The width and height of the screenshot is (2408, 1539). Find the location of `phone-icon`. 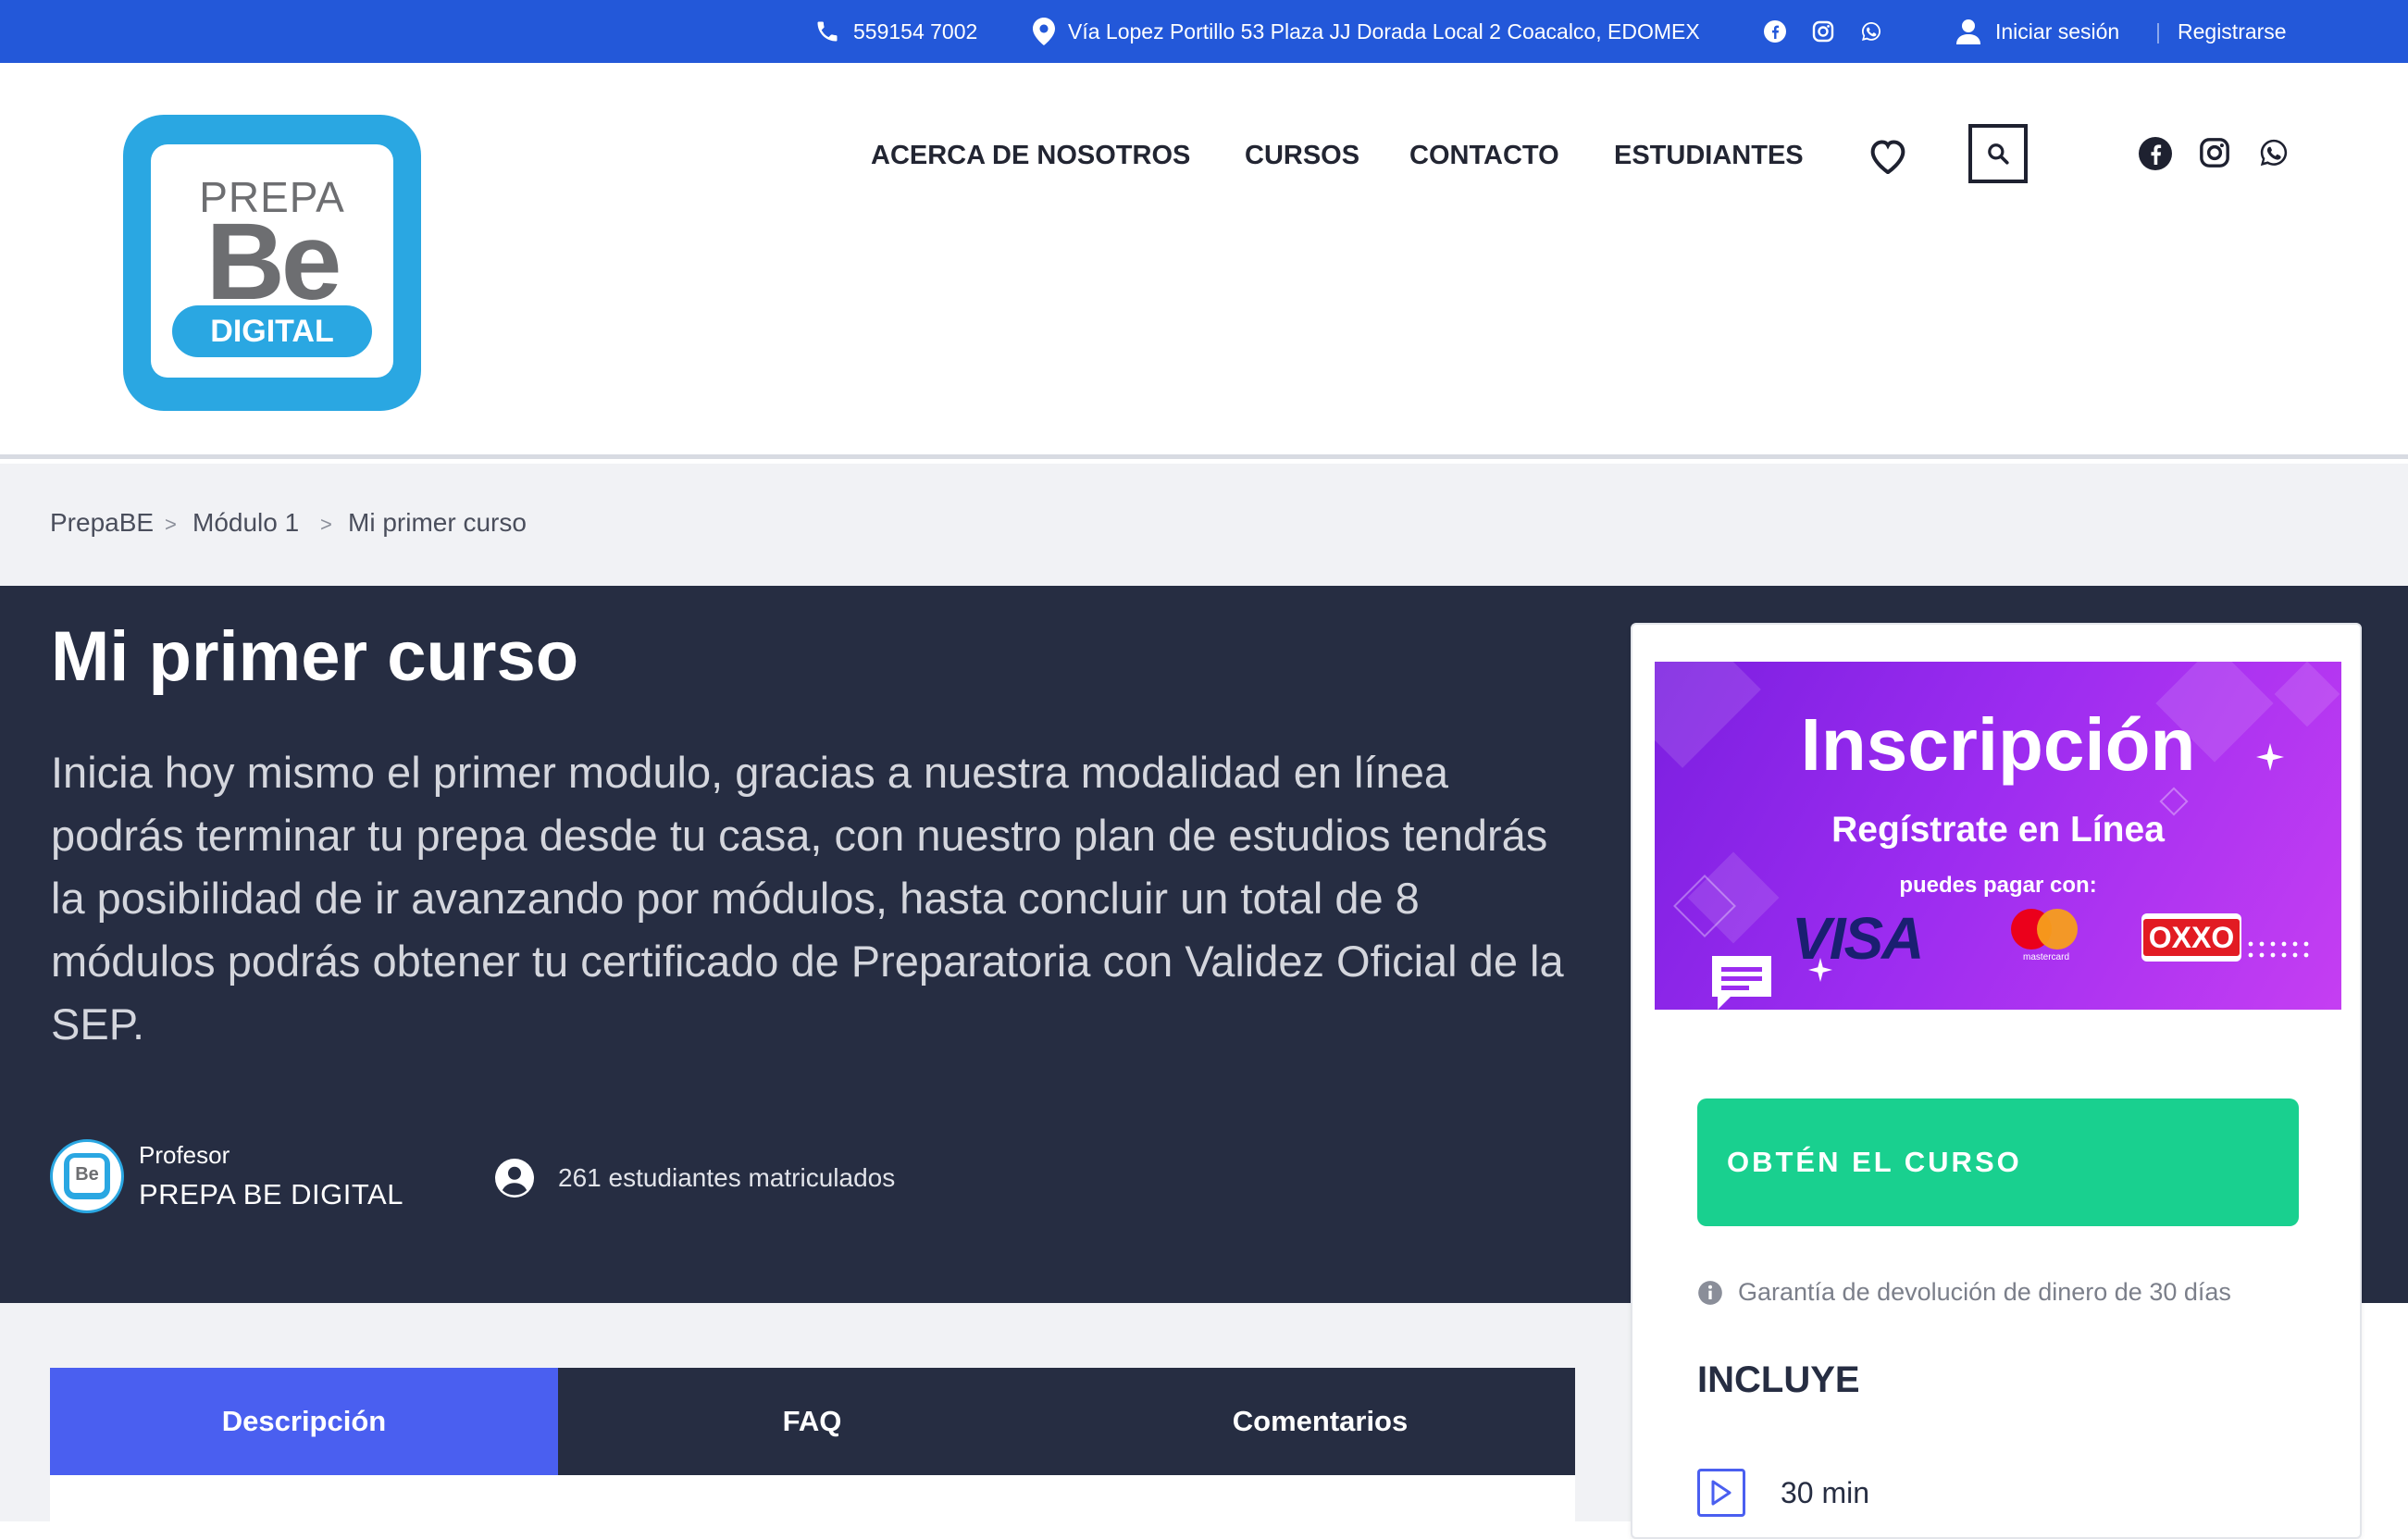

phone-icon is located at coordinates (827, 31).